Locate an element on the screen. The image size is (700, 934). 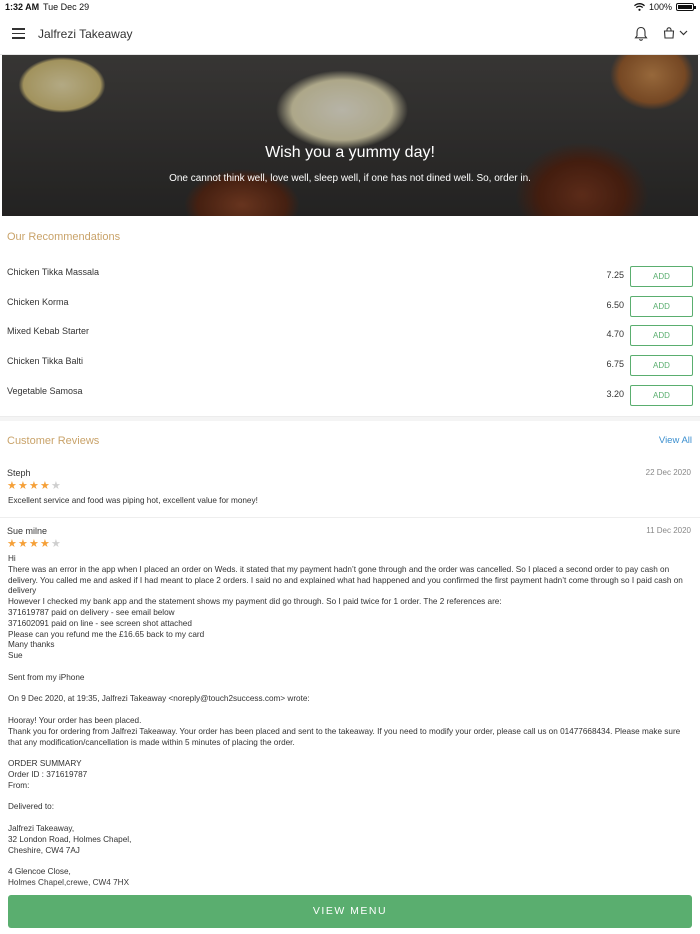
view-menu-button: VIEW MENU is located at coordinates (350, 911).